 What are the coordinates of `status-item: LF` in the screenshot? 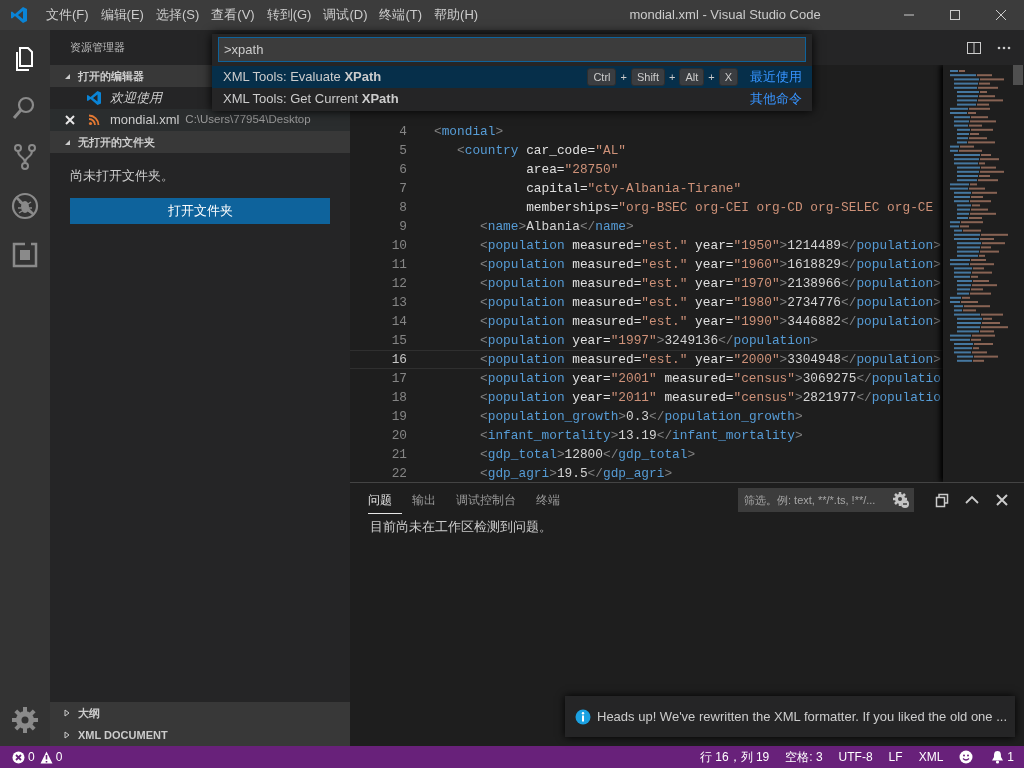 It's located at (895, 757).